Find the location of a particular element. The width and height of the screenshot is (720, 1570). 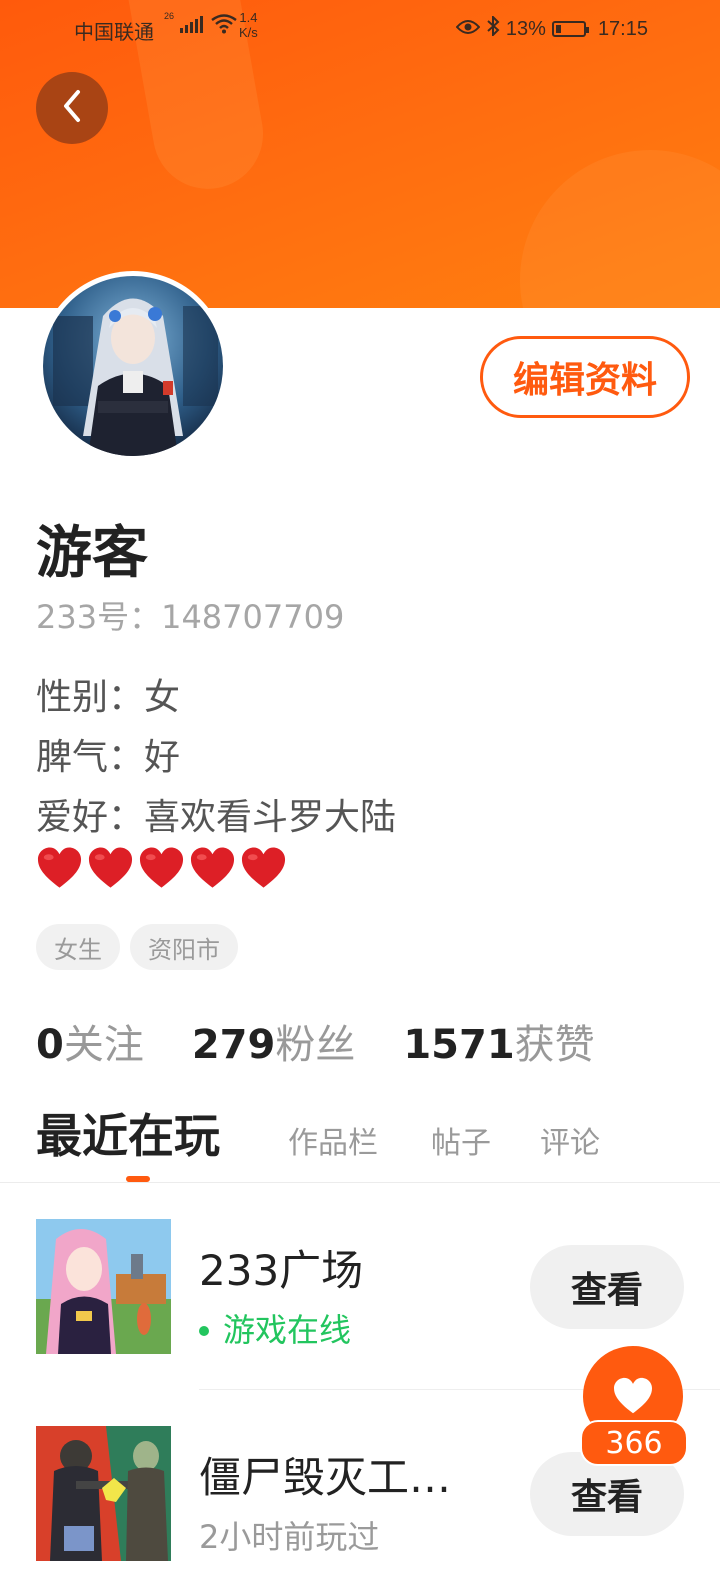

stat-label: 关注 is located at coordinates (103, 1045).